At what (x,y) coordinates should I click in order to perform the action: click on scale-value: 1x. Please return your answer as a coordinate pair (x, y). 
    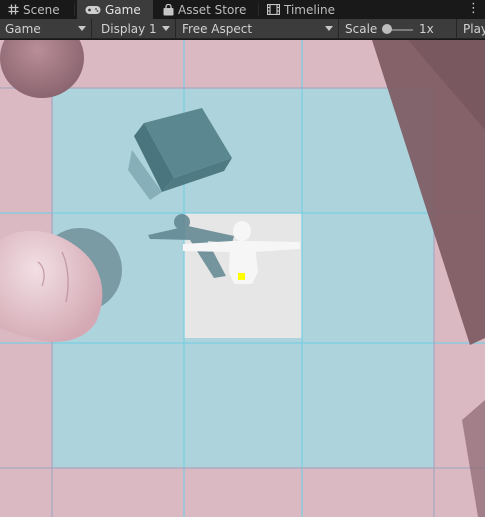
    Looking at the image, I should click on (426, 28).